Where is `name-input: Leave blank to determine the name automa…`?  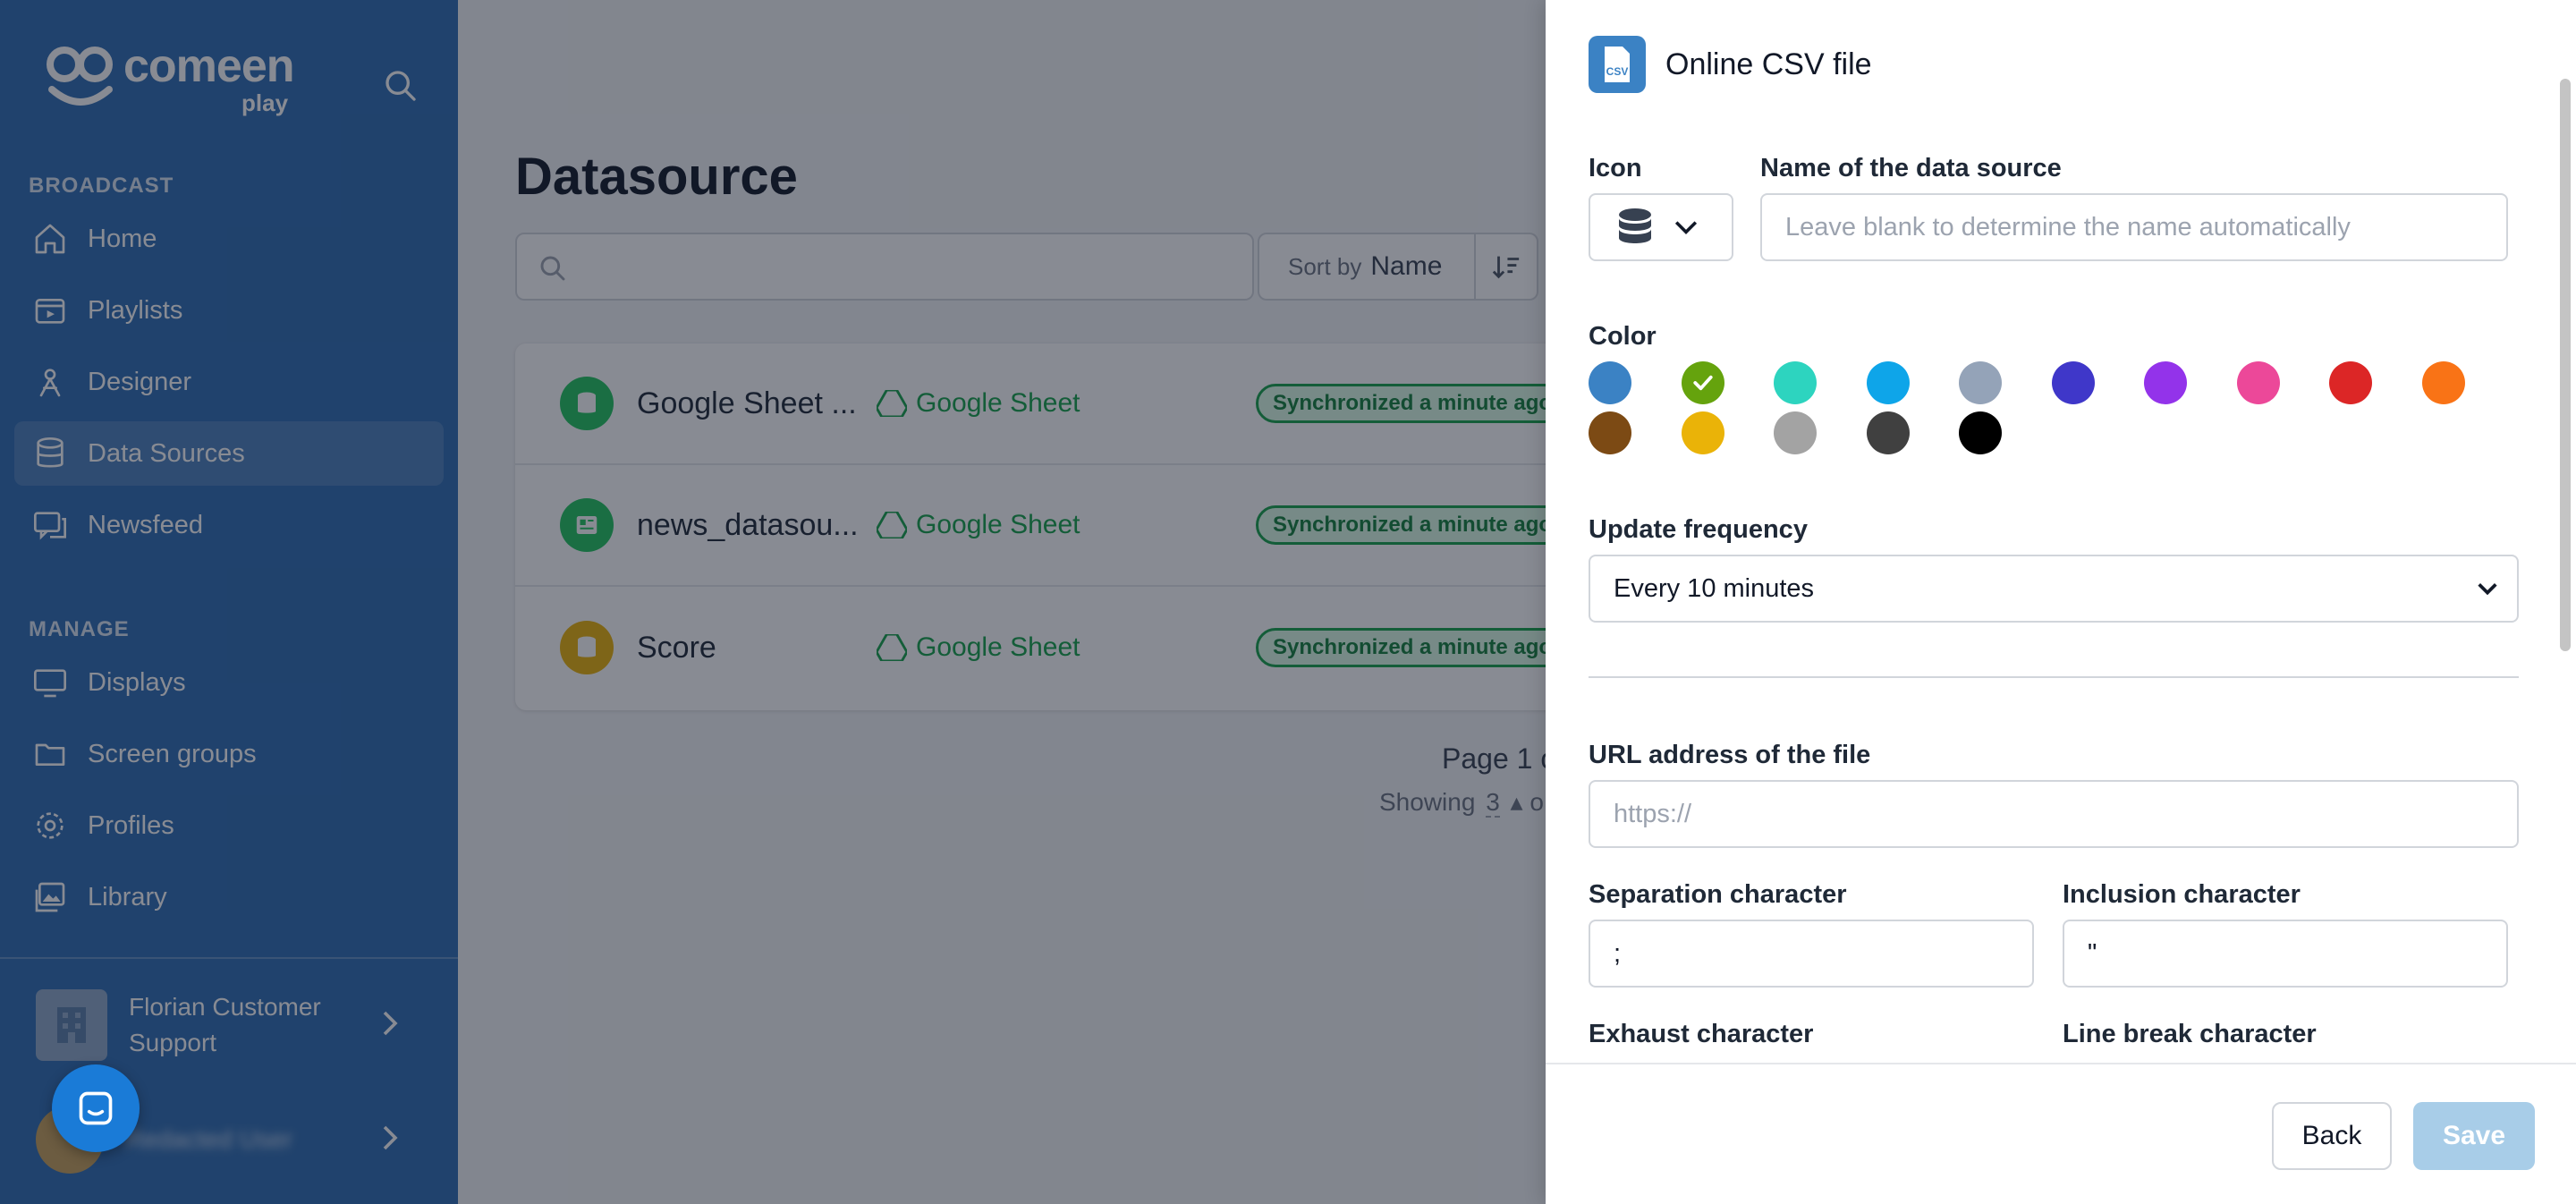 name-input: Leave blank to determine the name automa… is located at coordinates (2134, 227).